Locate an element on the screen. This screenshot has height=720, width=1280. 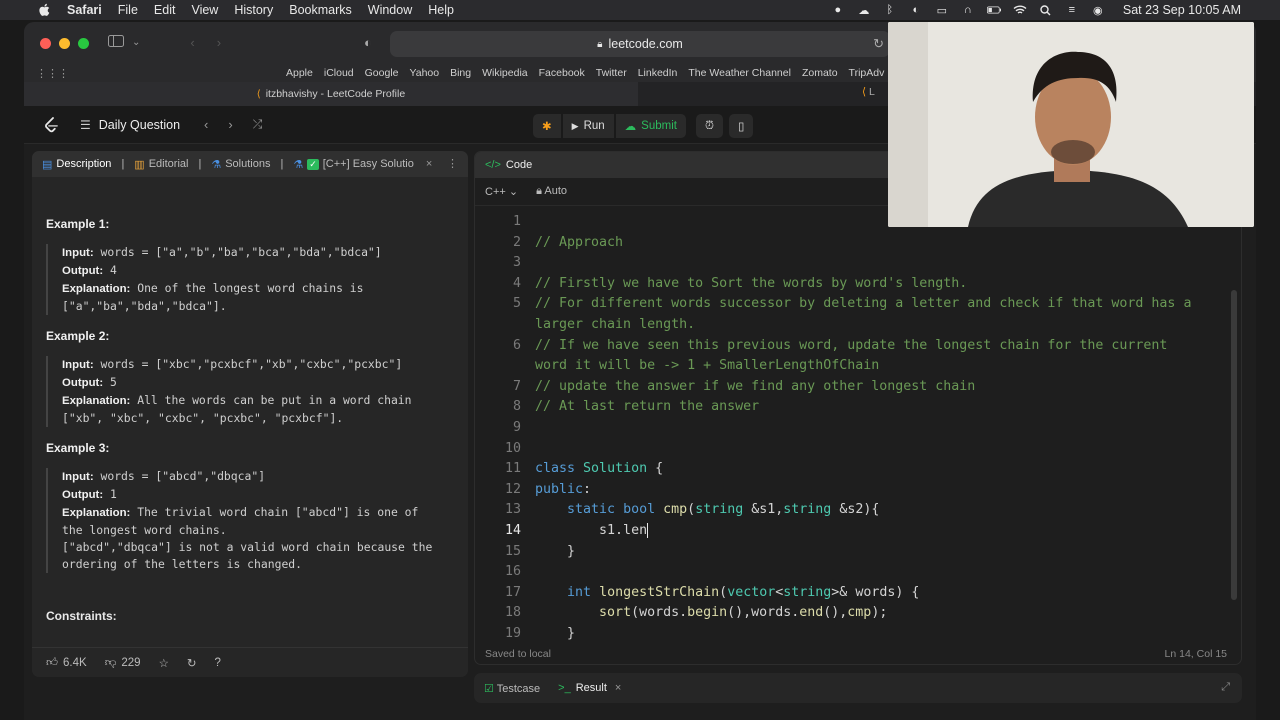
language-select: C++ ⌄ is located at coordinates (501, 191).